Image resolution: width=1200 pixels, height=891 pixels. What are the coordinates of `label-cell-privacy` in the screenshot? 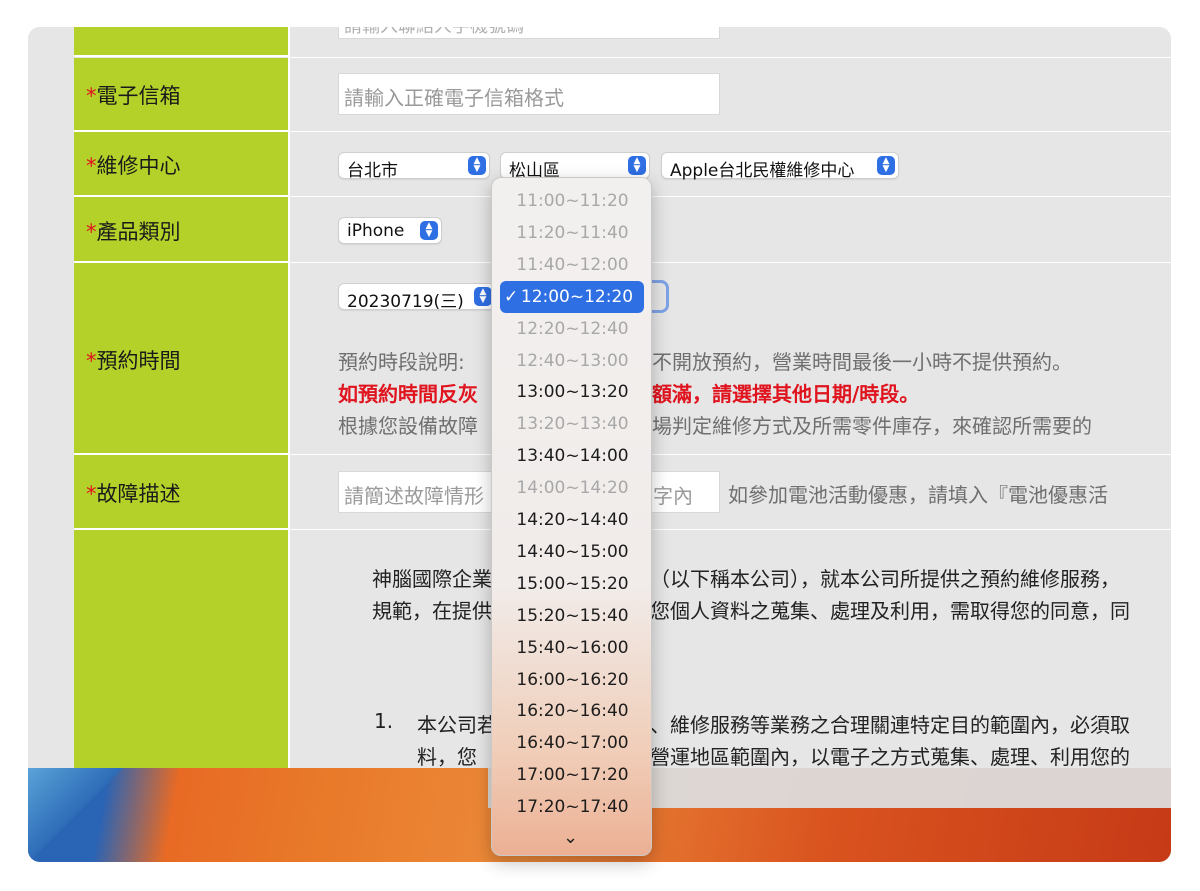 It's located at (181, 649).